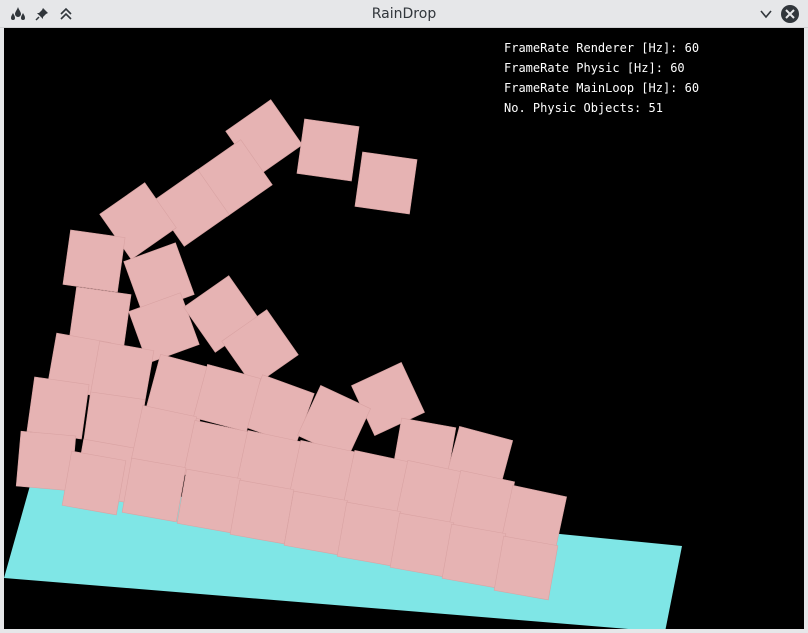 The height and width of the screenshot is (633, 808). I want to click on minimize-chevron-icon, so click(766, 14).